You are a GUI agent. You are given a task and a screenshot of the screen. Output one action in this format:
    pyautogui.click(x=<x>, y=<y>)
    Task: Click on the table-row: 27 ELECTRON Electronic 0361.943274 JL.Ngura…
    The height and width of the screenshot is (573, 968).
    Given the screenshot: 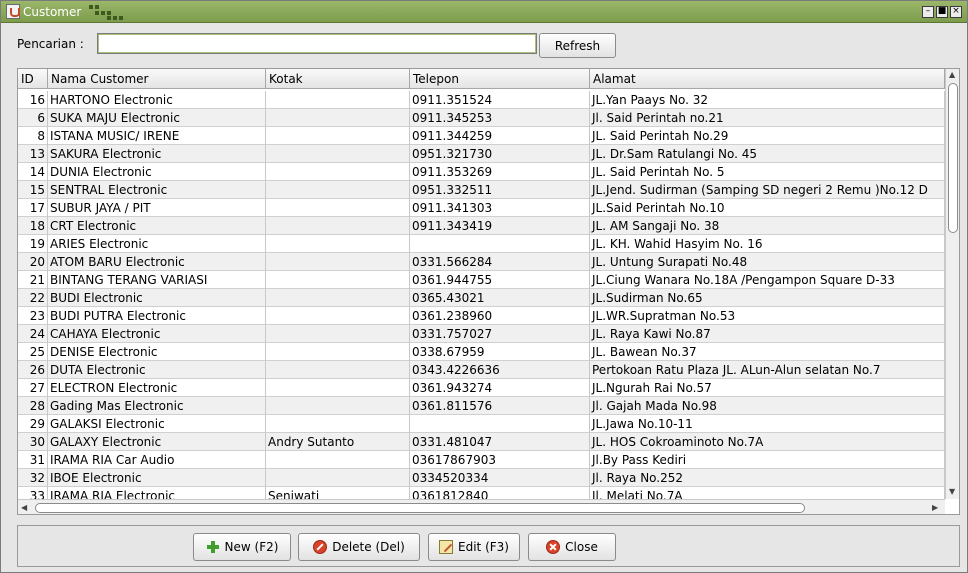 What is the action you would take?
    pyautogui.click(x=481, y=388)
    